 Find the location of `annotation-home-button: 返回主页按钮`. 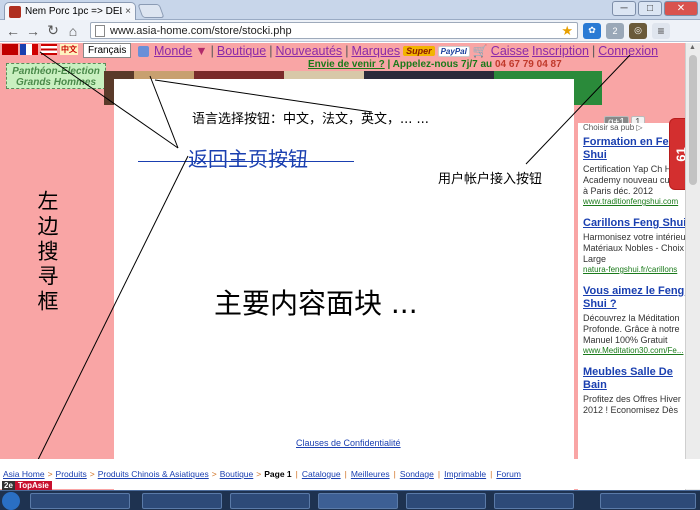

annotation-home-button: 返回主页按钮 is located at coordinates (248, 159).